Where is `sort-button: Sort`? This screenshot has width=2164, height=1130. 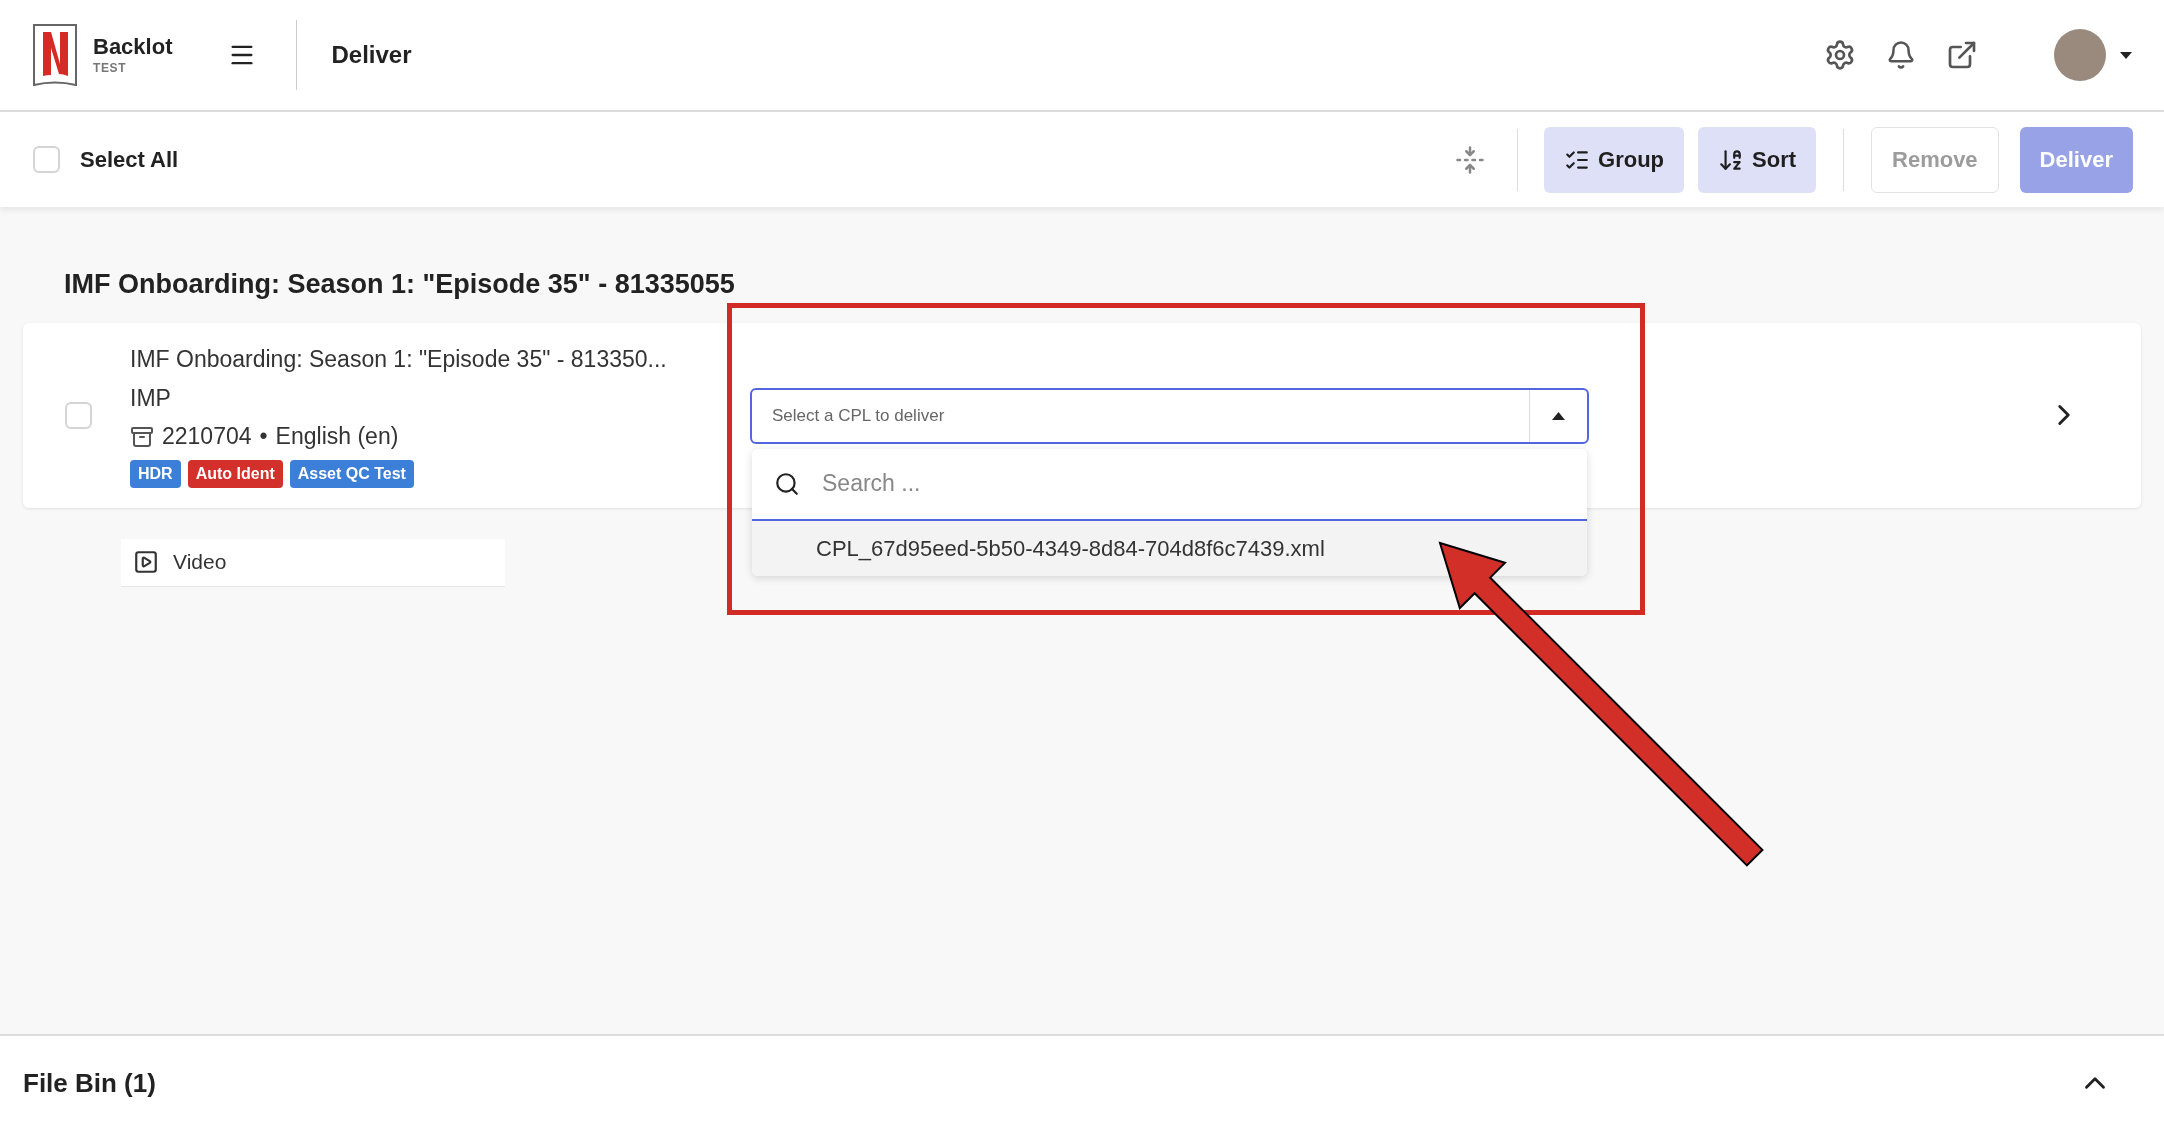 sort-button: Sort is located at coordinates (1757, 159).